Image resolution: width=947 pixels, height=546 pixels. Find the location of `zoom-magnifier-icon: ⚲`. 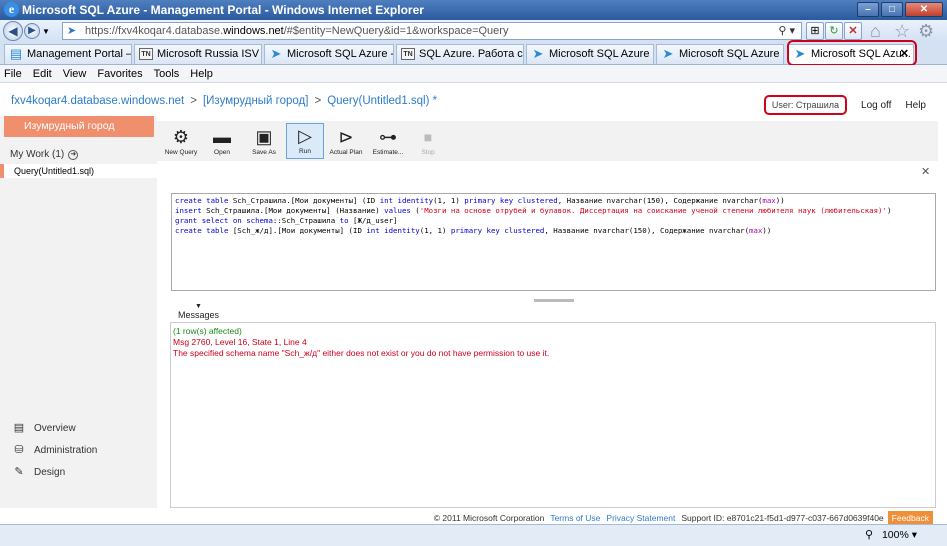

zoom-magnifier-icon: ⚲ is located at coordinates (868, 535).